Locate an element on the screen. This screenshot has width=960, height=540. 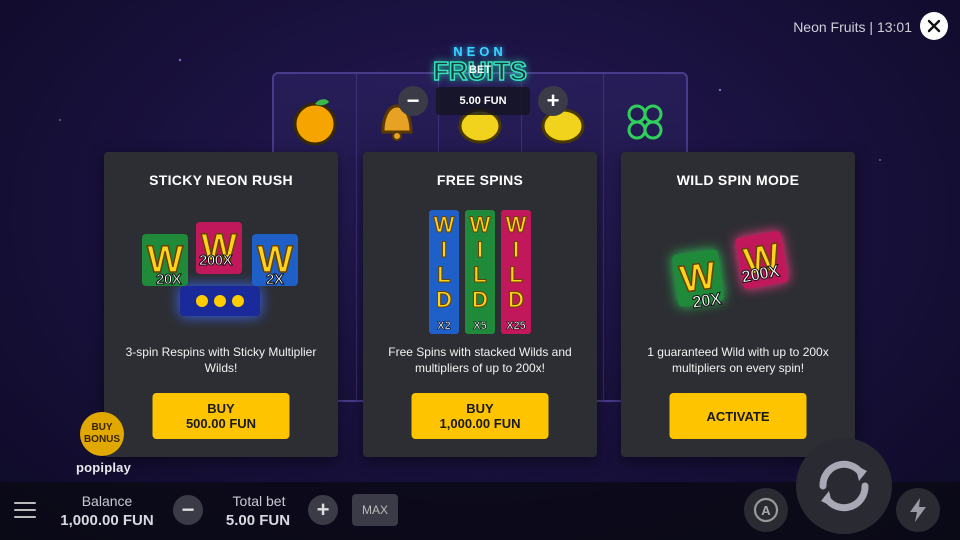
spin-icon is located at coordinates (844, 486).